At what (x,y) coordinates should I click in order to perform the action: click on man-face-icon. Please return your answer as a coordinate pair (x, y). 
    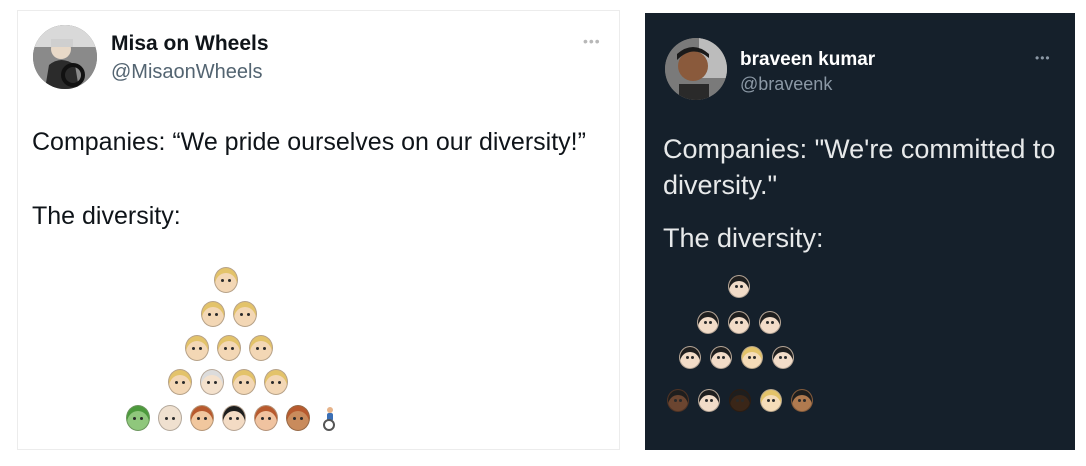
    Looking at the image, I should click on (202, 418).